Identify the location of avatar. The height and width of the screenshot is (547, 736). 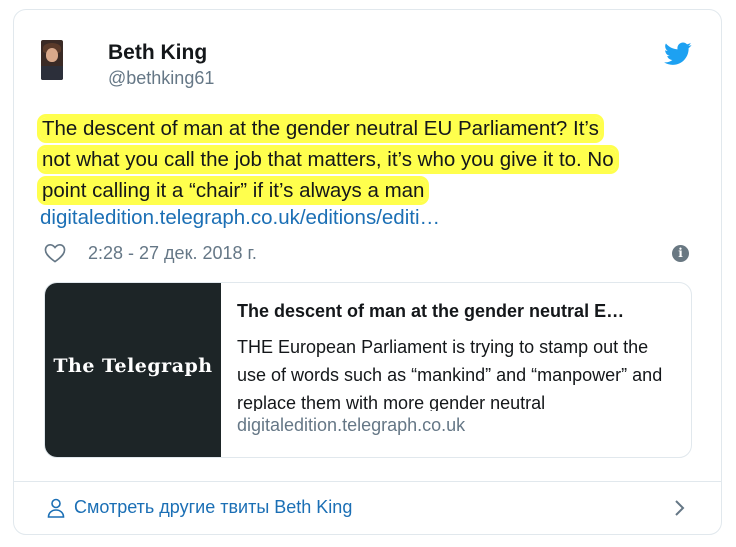
(52, 60).